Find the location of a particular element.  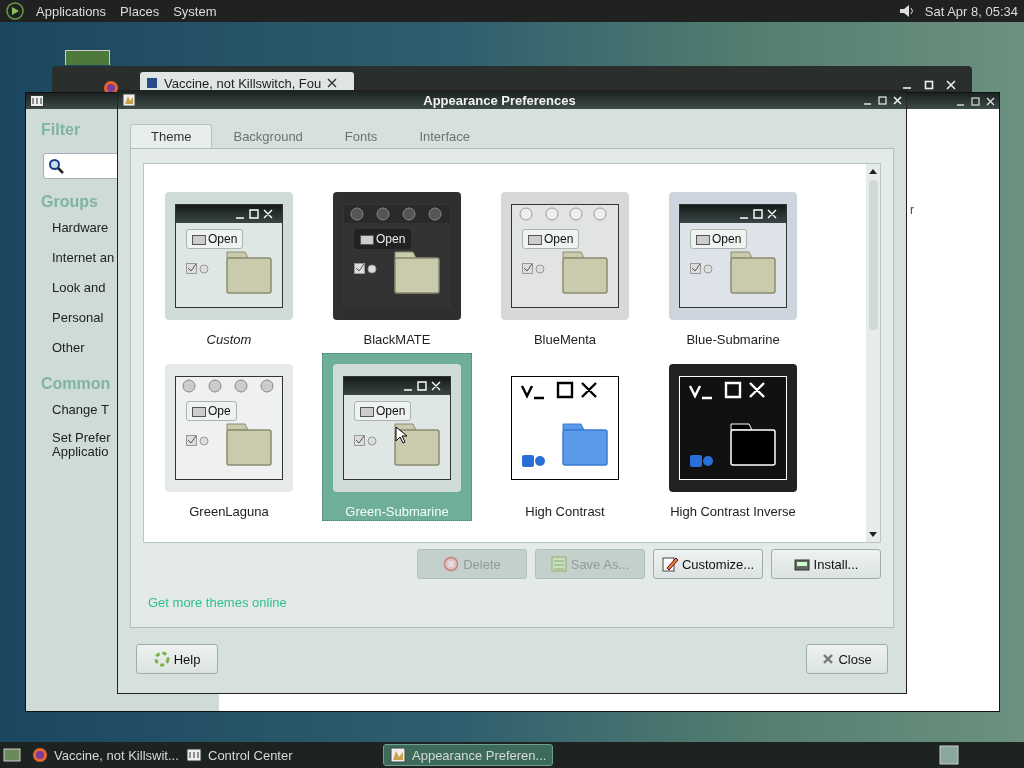

tab: Interface is located at coordinates (444, 136).